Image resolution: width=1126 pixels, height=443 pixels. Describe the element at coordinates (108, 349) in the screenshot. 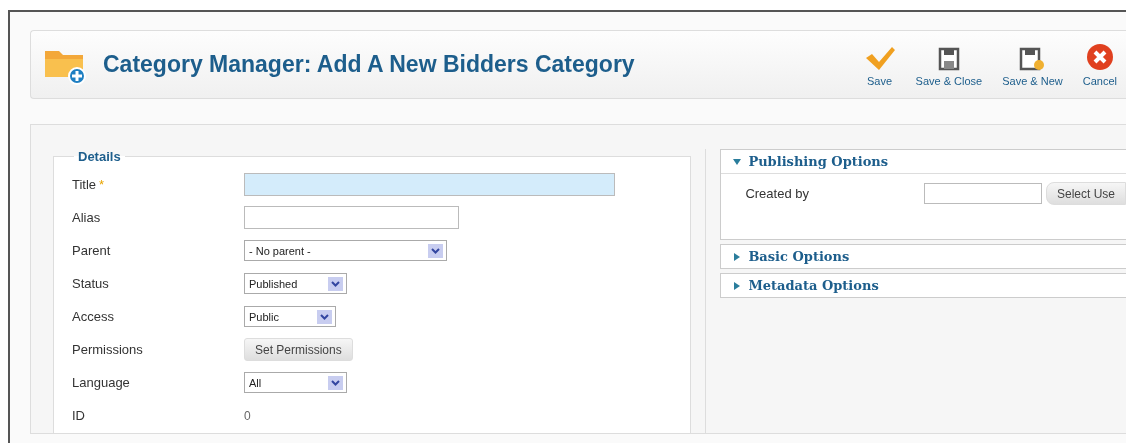

I see `field-label: Permissions` at that location.